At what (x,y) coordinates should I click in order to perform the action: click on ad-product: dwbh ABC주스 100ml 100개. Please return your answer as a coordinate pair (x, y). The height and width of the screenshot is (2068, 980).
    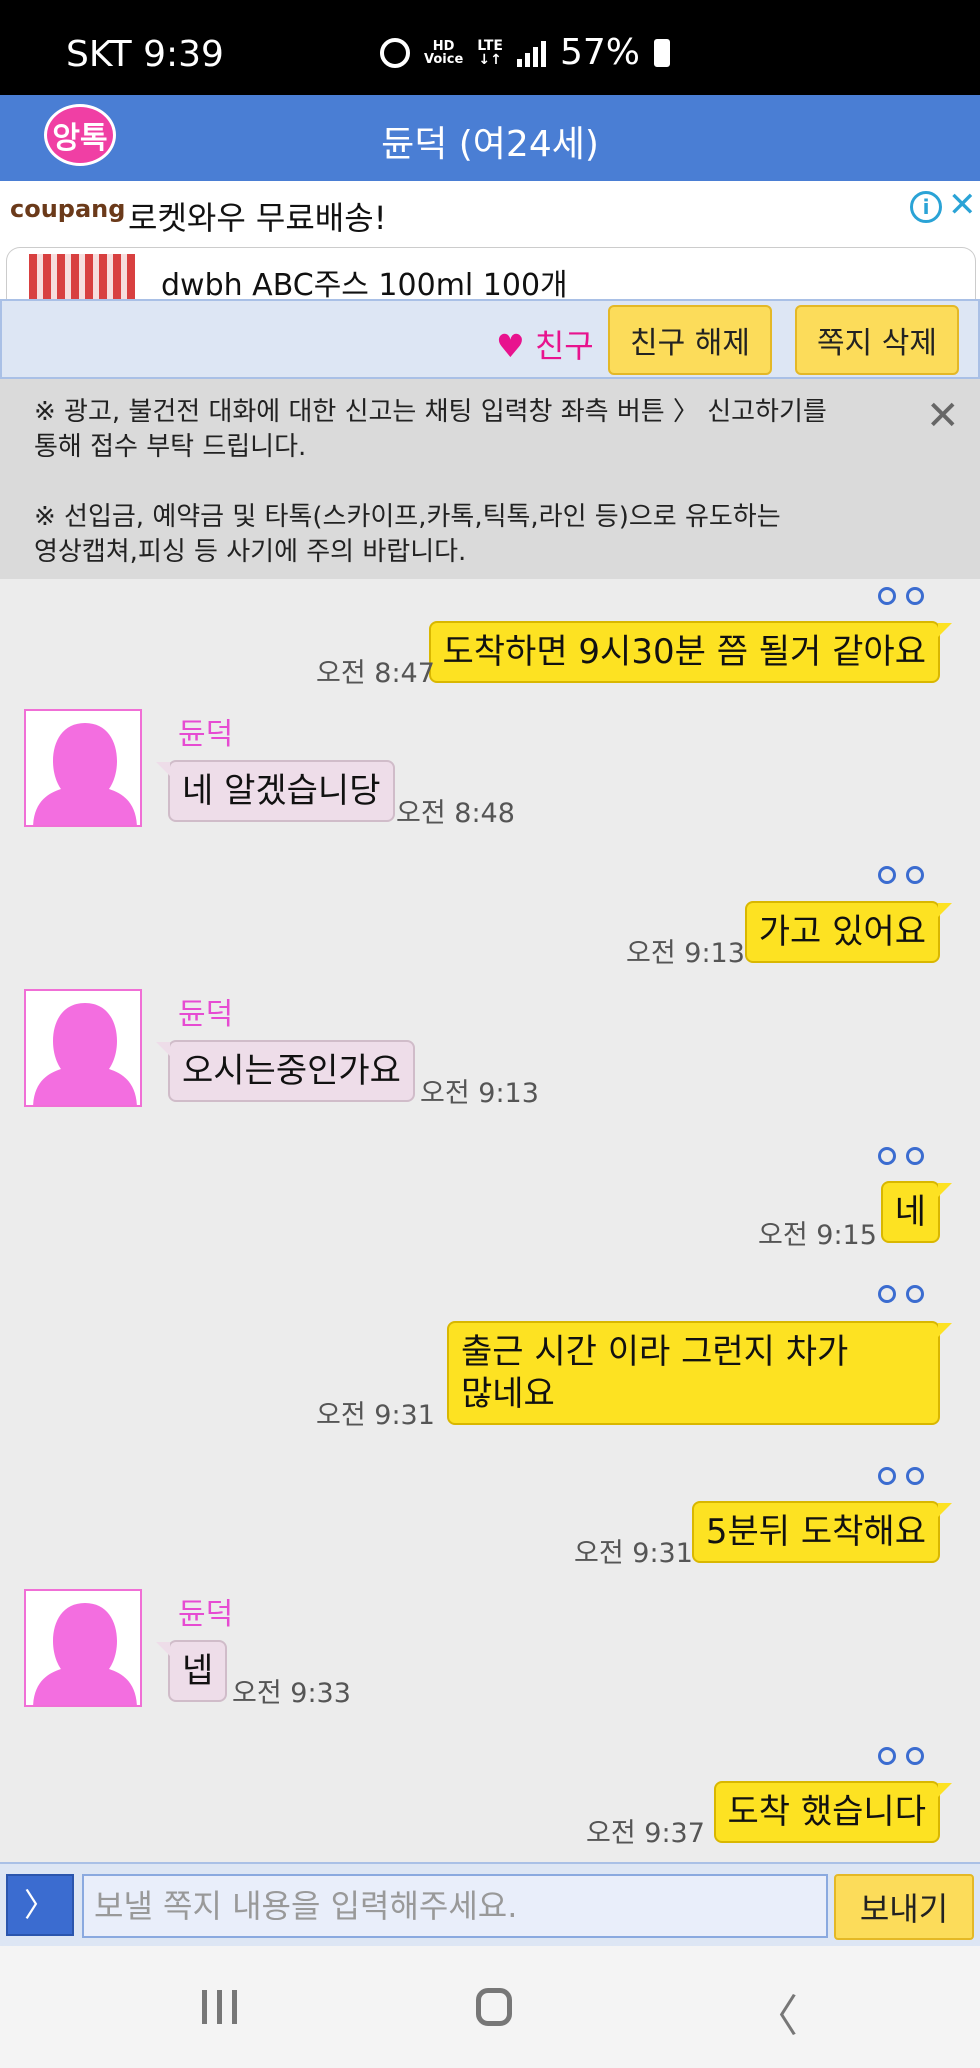
    Looking at the image, I should click on (491, 275).